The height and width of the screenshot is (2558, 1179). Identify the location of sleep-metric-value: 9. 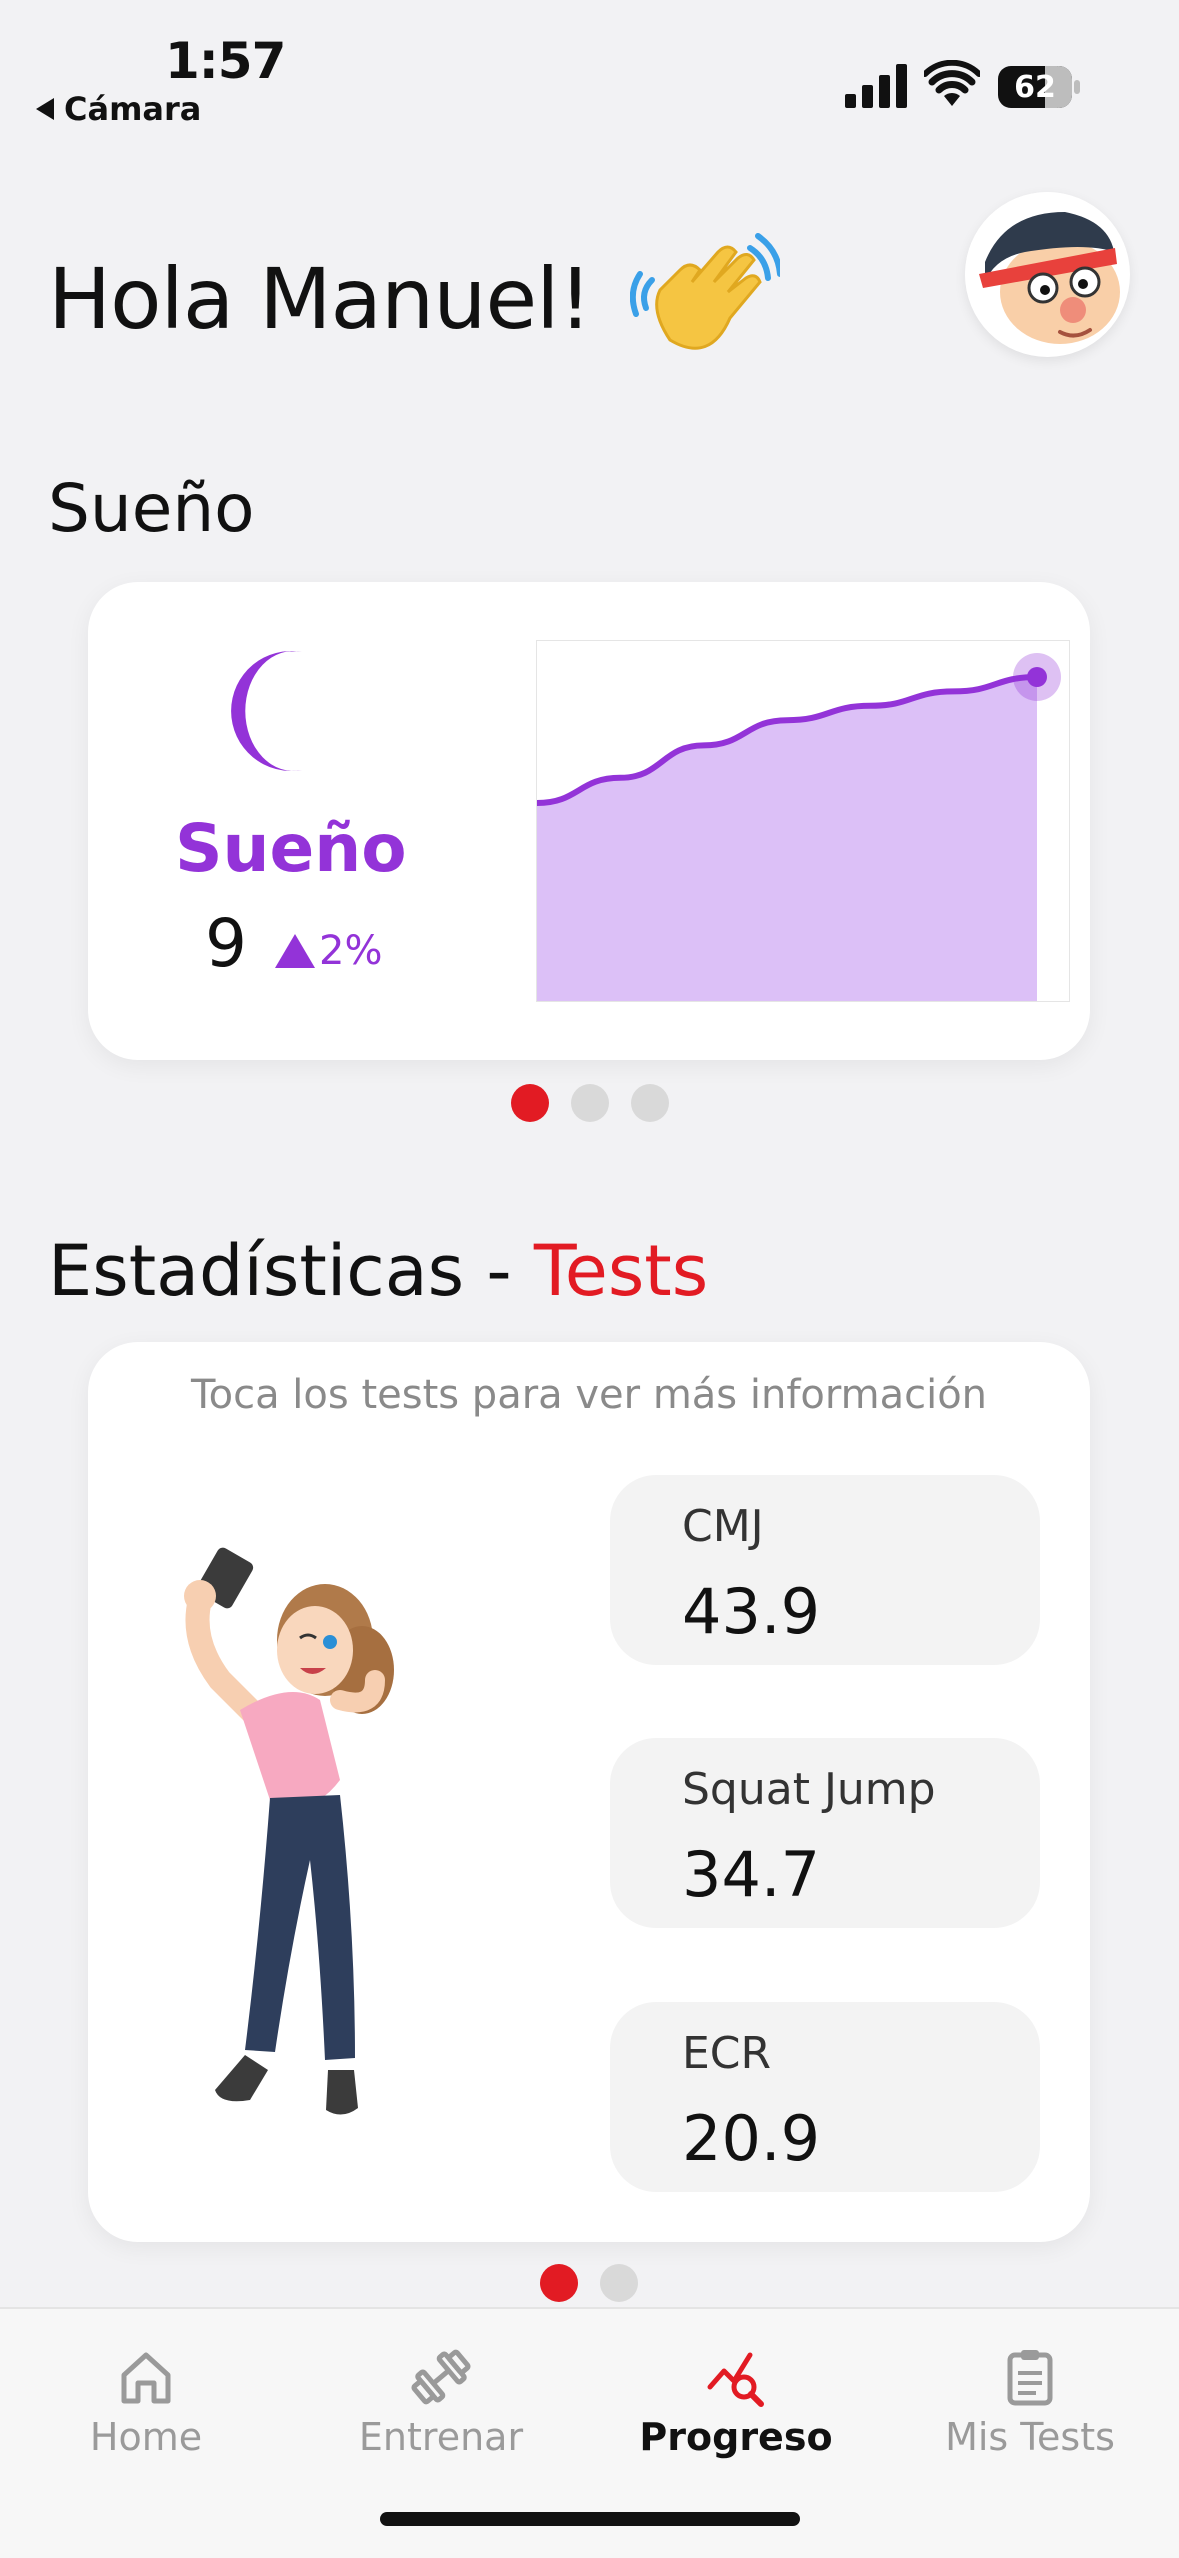
(226, 943).